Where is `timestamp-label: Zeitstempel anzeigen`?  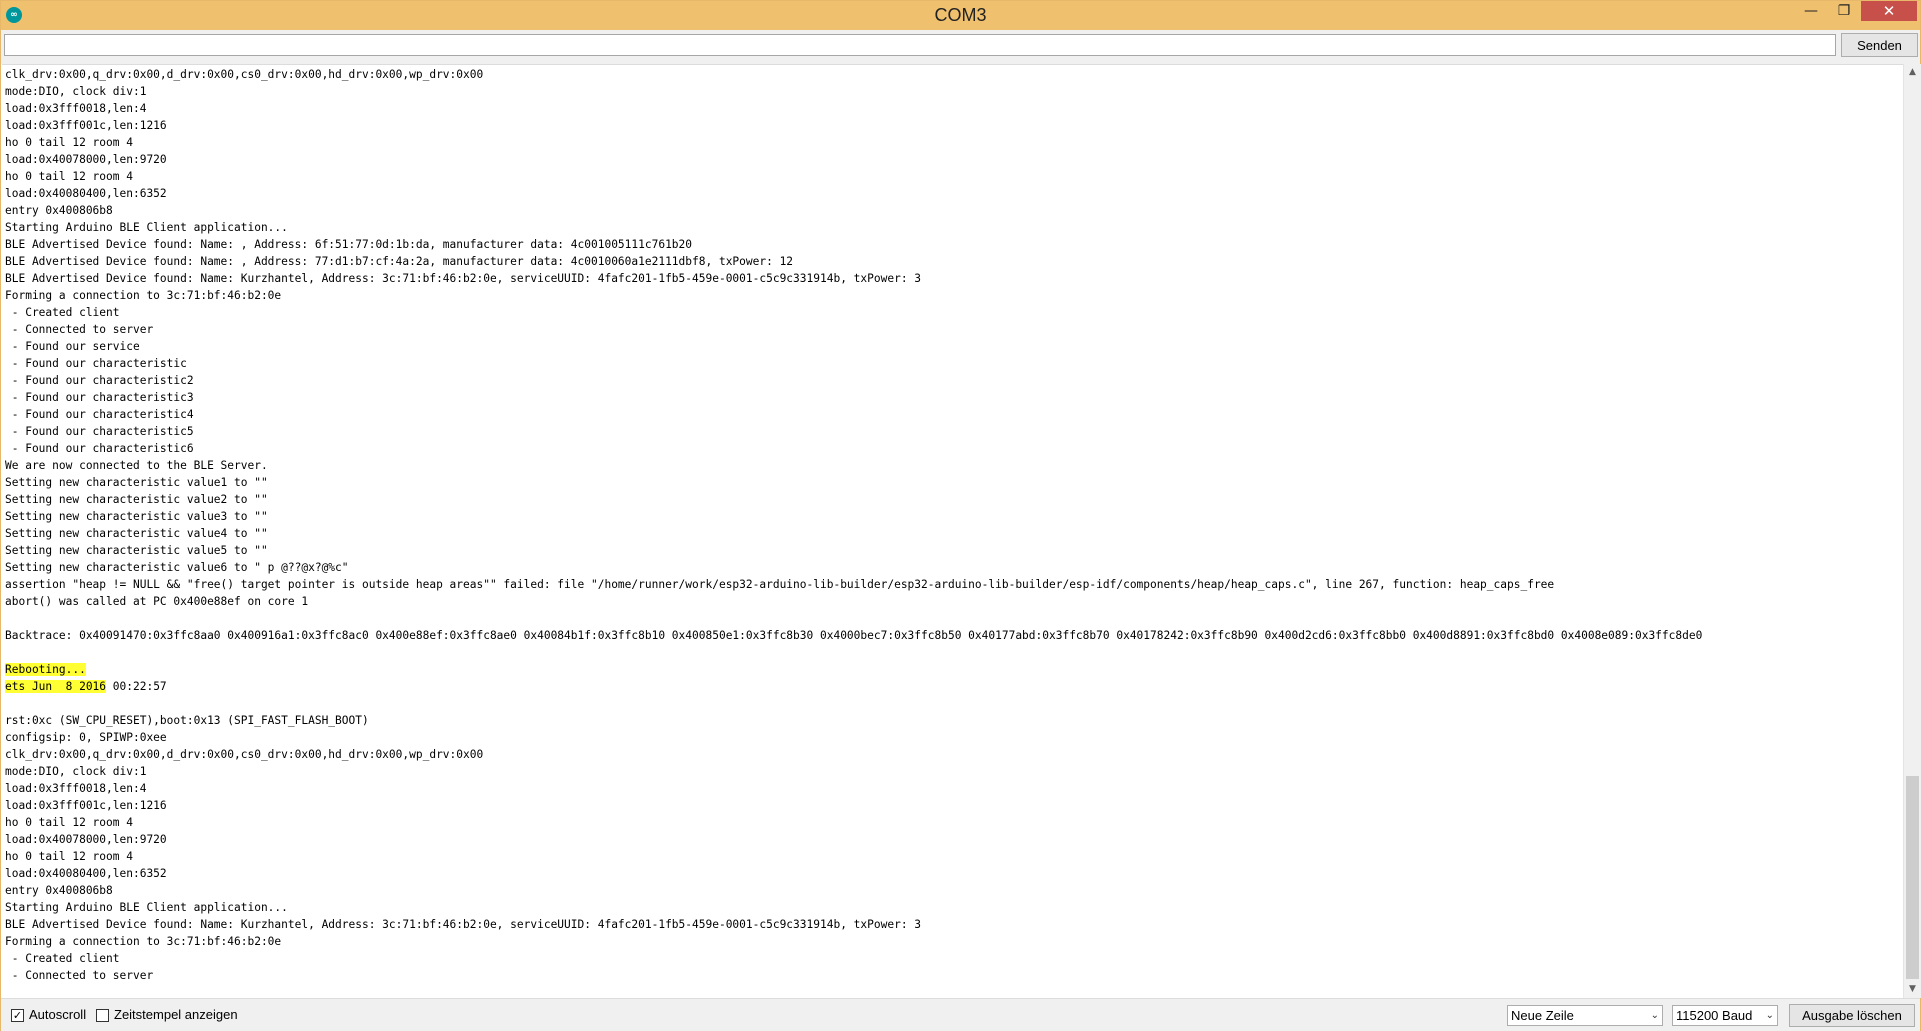
timestamp-label: Zeitstempel anzeigen is located at coordinates (176, 1014).